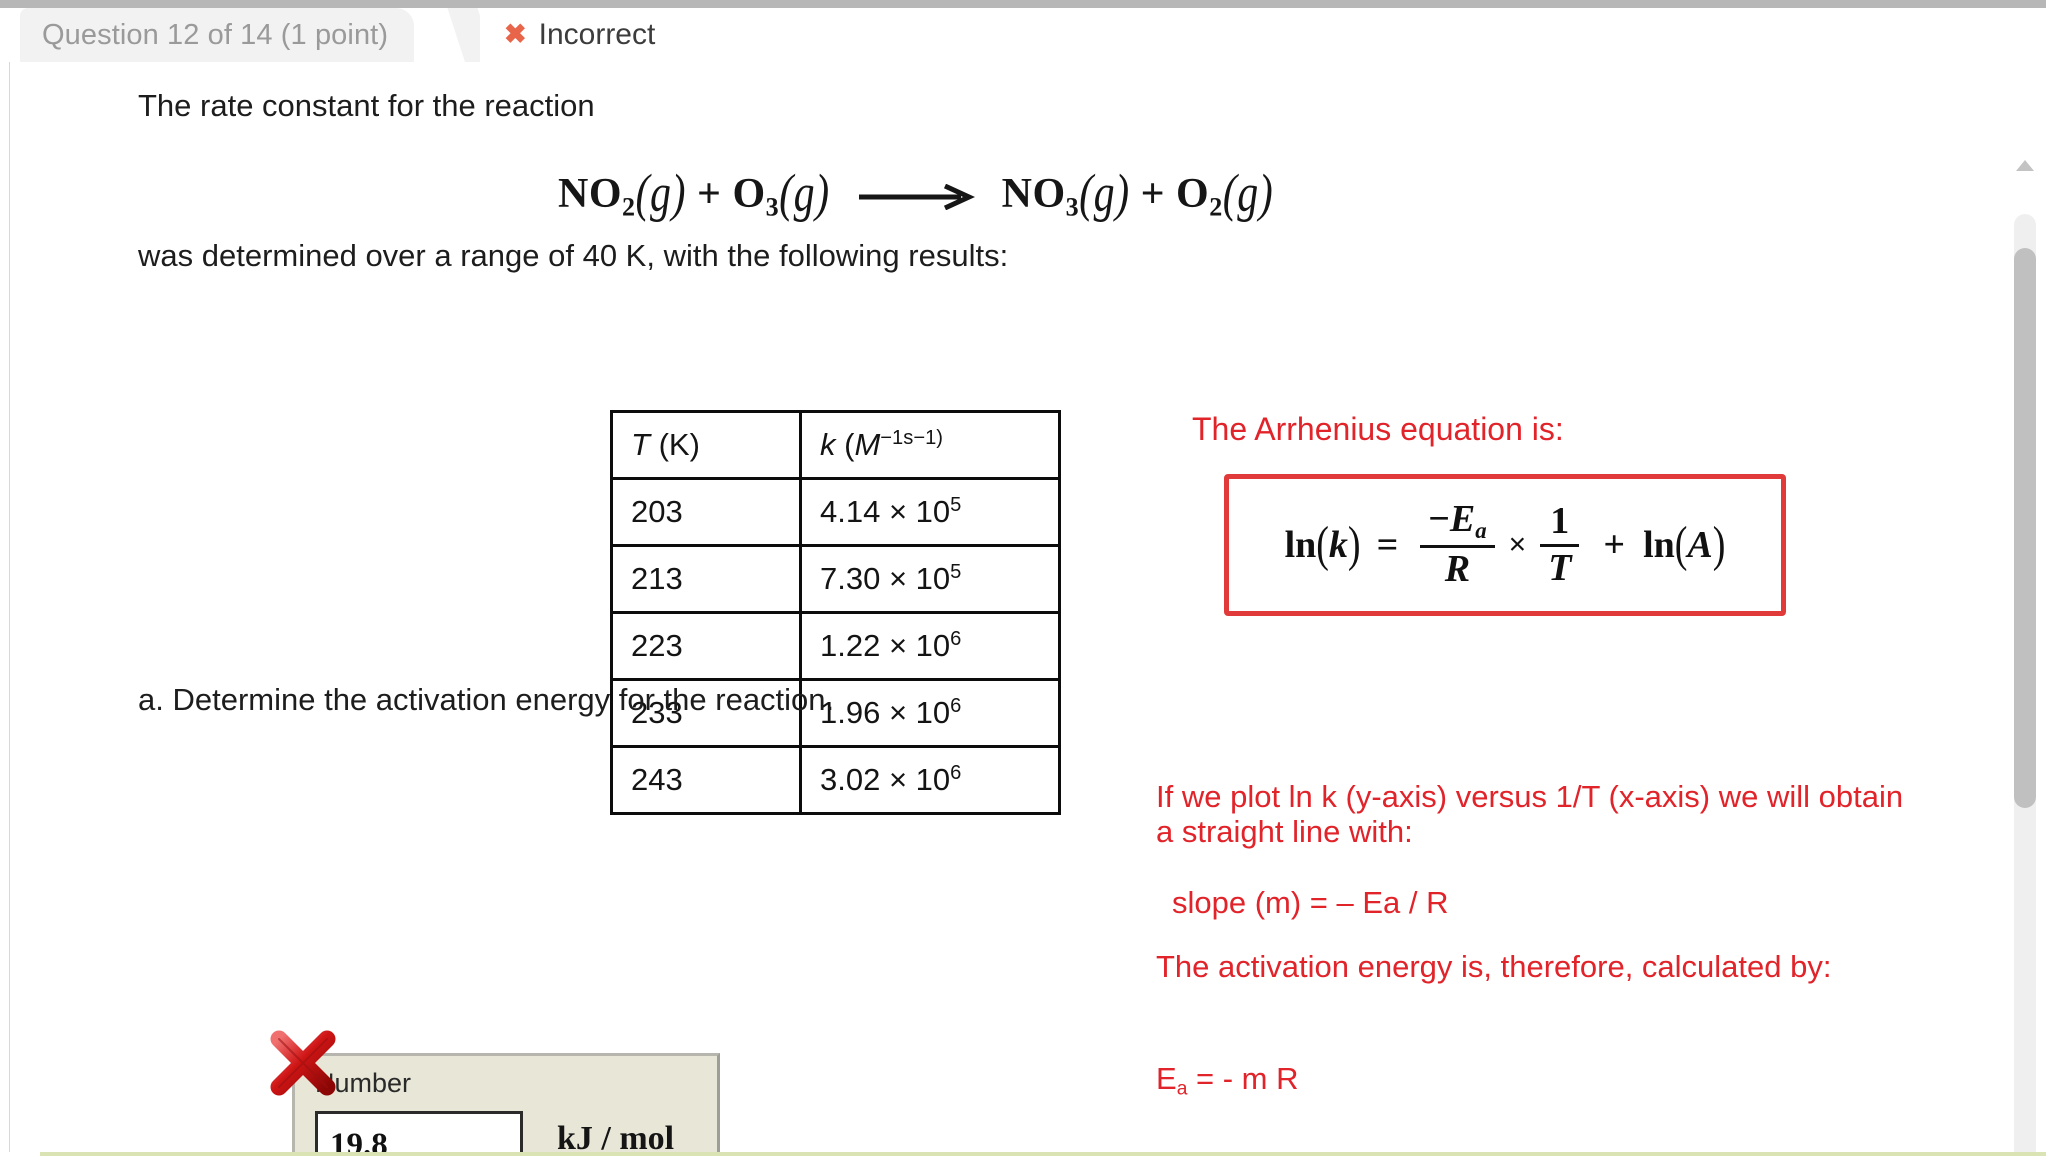 This screenshot has height=1159, width=2046. I want to click on tab-status-incorrect: ✖ Incorrect, so click(590, 35).